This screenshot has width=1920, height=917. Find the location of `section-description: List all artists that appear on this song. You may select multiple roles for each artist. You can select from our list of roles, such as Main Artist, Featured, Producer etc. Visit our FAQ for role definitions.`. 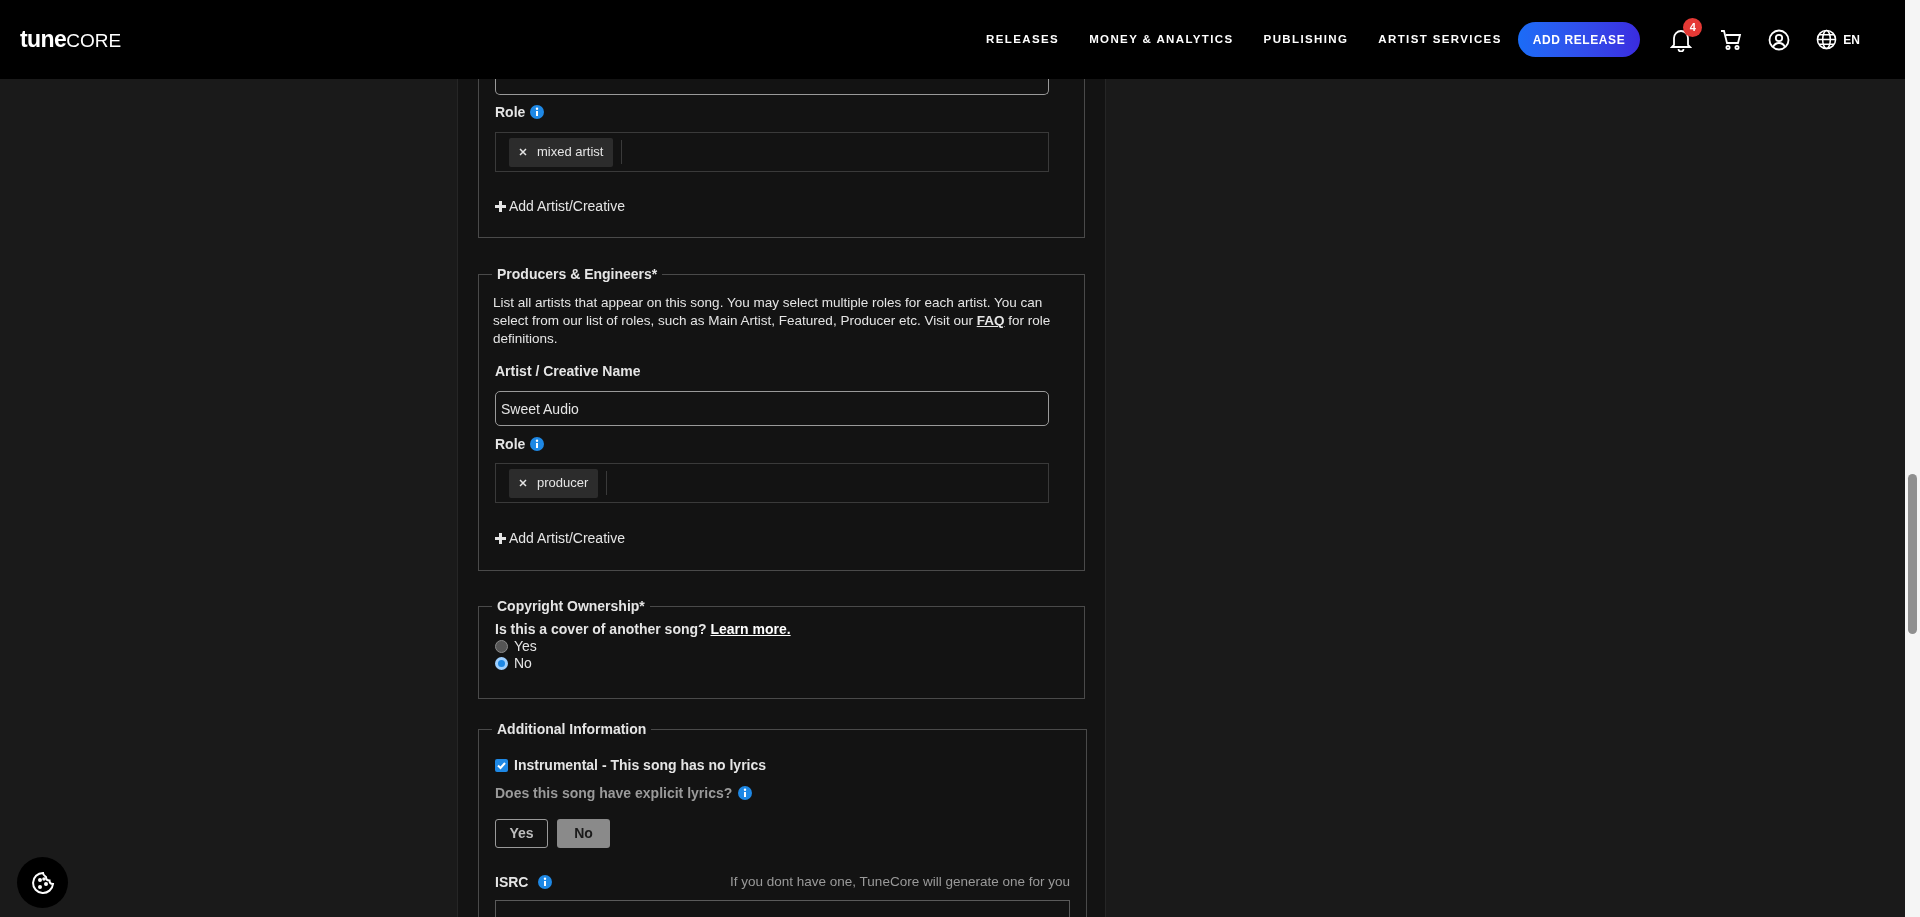

section-description: List all artists that appear on this song. You may select multiple roles for each artist. You can select from our list of roles, such as Main Artist, Featured, Producer etc. Visit our FAQ for role definitions. is located at coordinates (772, 321).